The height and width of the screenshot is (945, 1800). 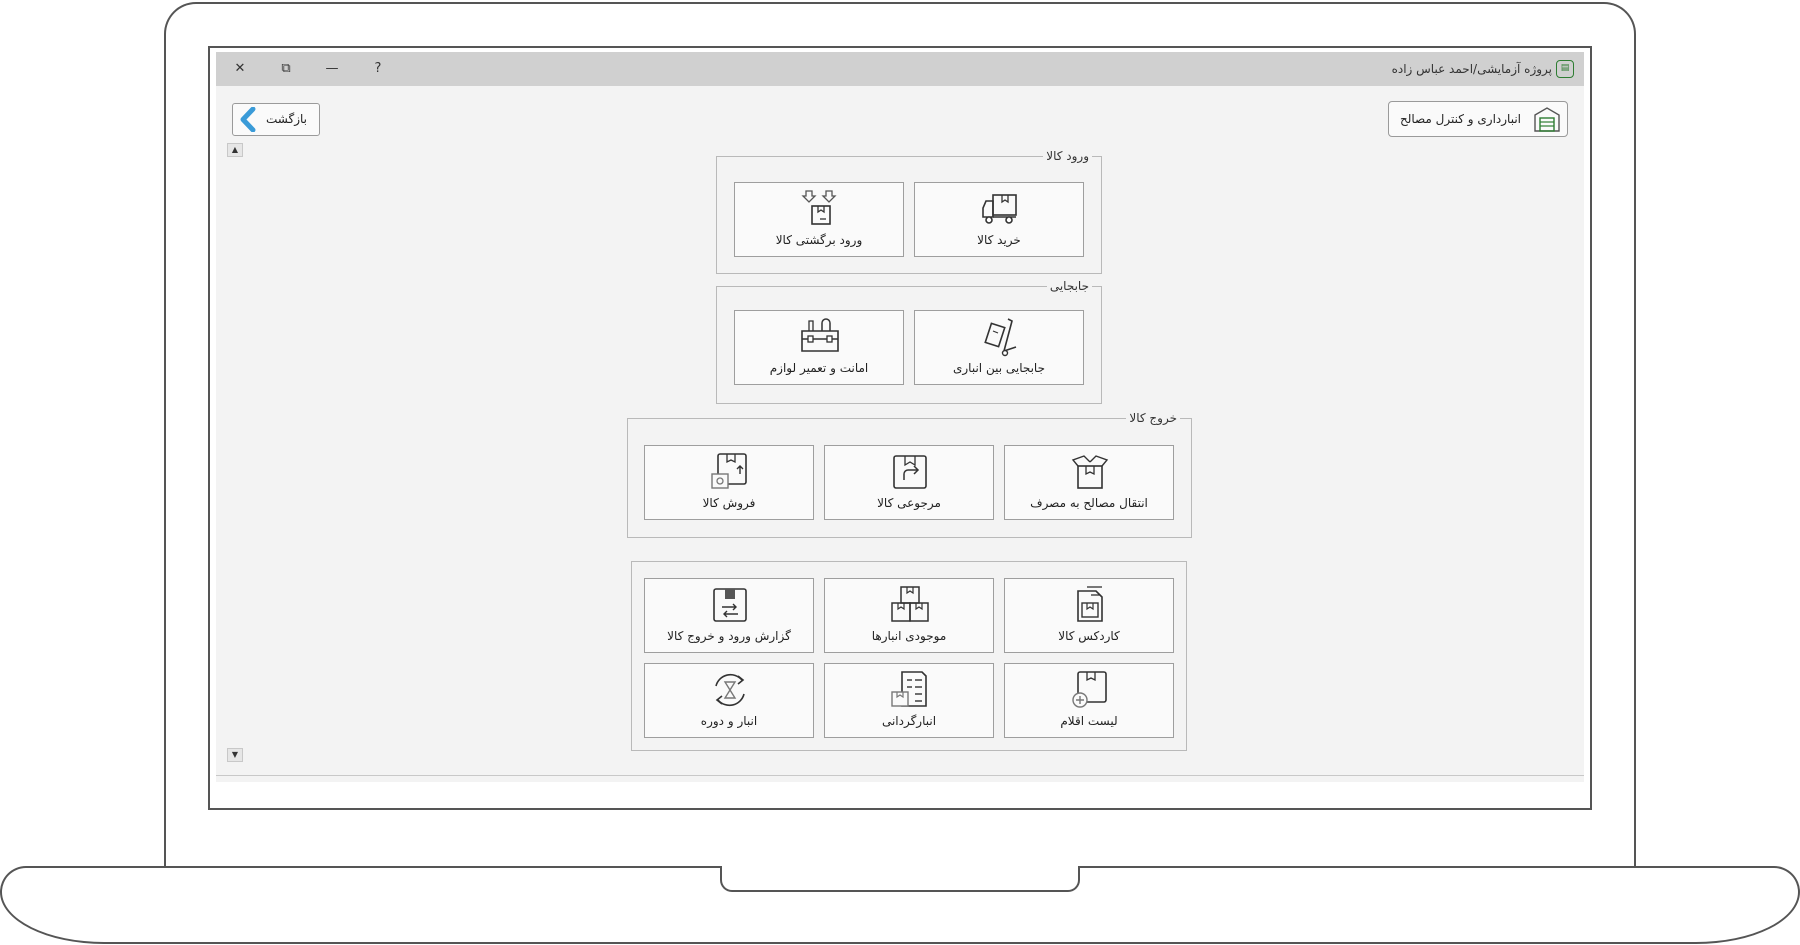 What do you see at coordinates (730, 690) in the screenshot?
I see `warehouse-period-icon` at bounding box center [730, 690].